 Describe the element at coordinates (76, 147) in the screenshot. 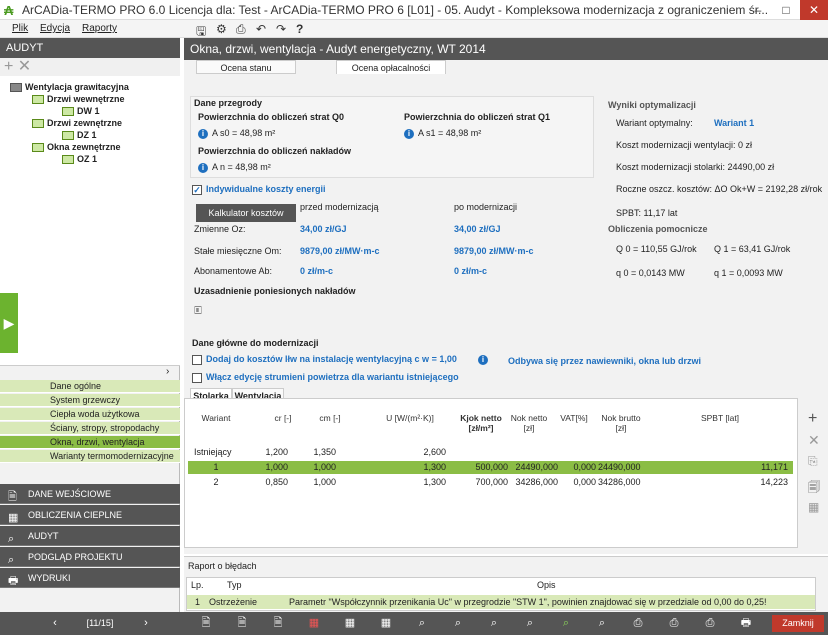

I see `tree-node-okna-zew: Okna zewnętrzne` at that location.